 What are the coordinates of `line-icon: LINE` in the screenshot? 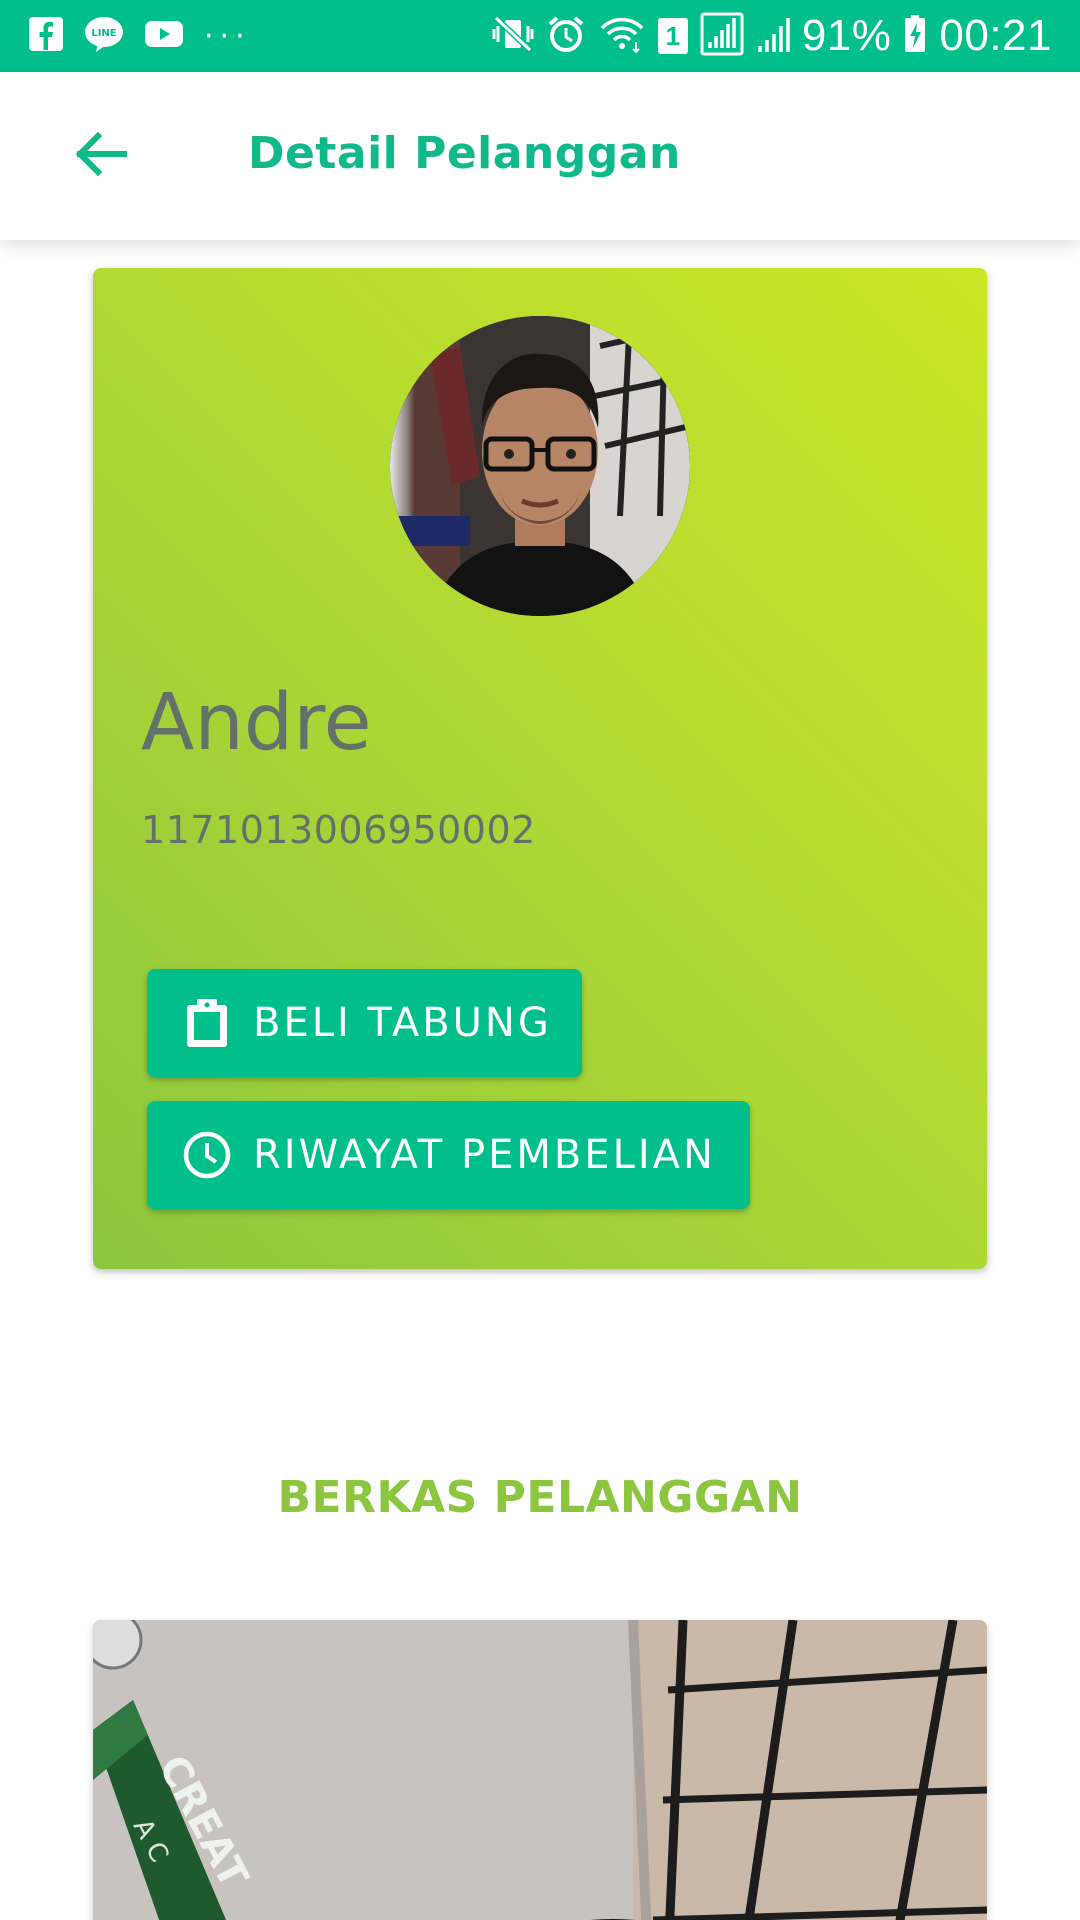 It's located at (104, 36).